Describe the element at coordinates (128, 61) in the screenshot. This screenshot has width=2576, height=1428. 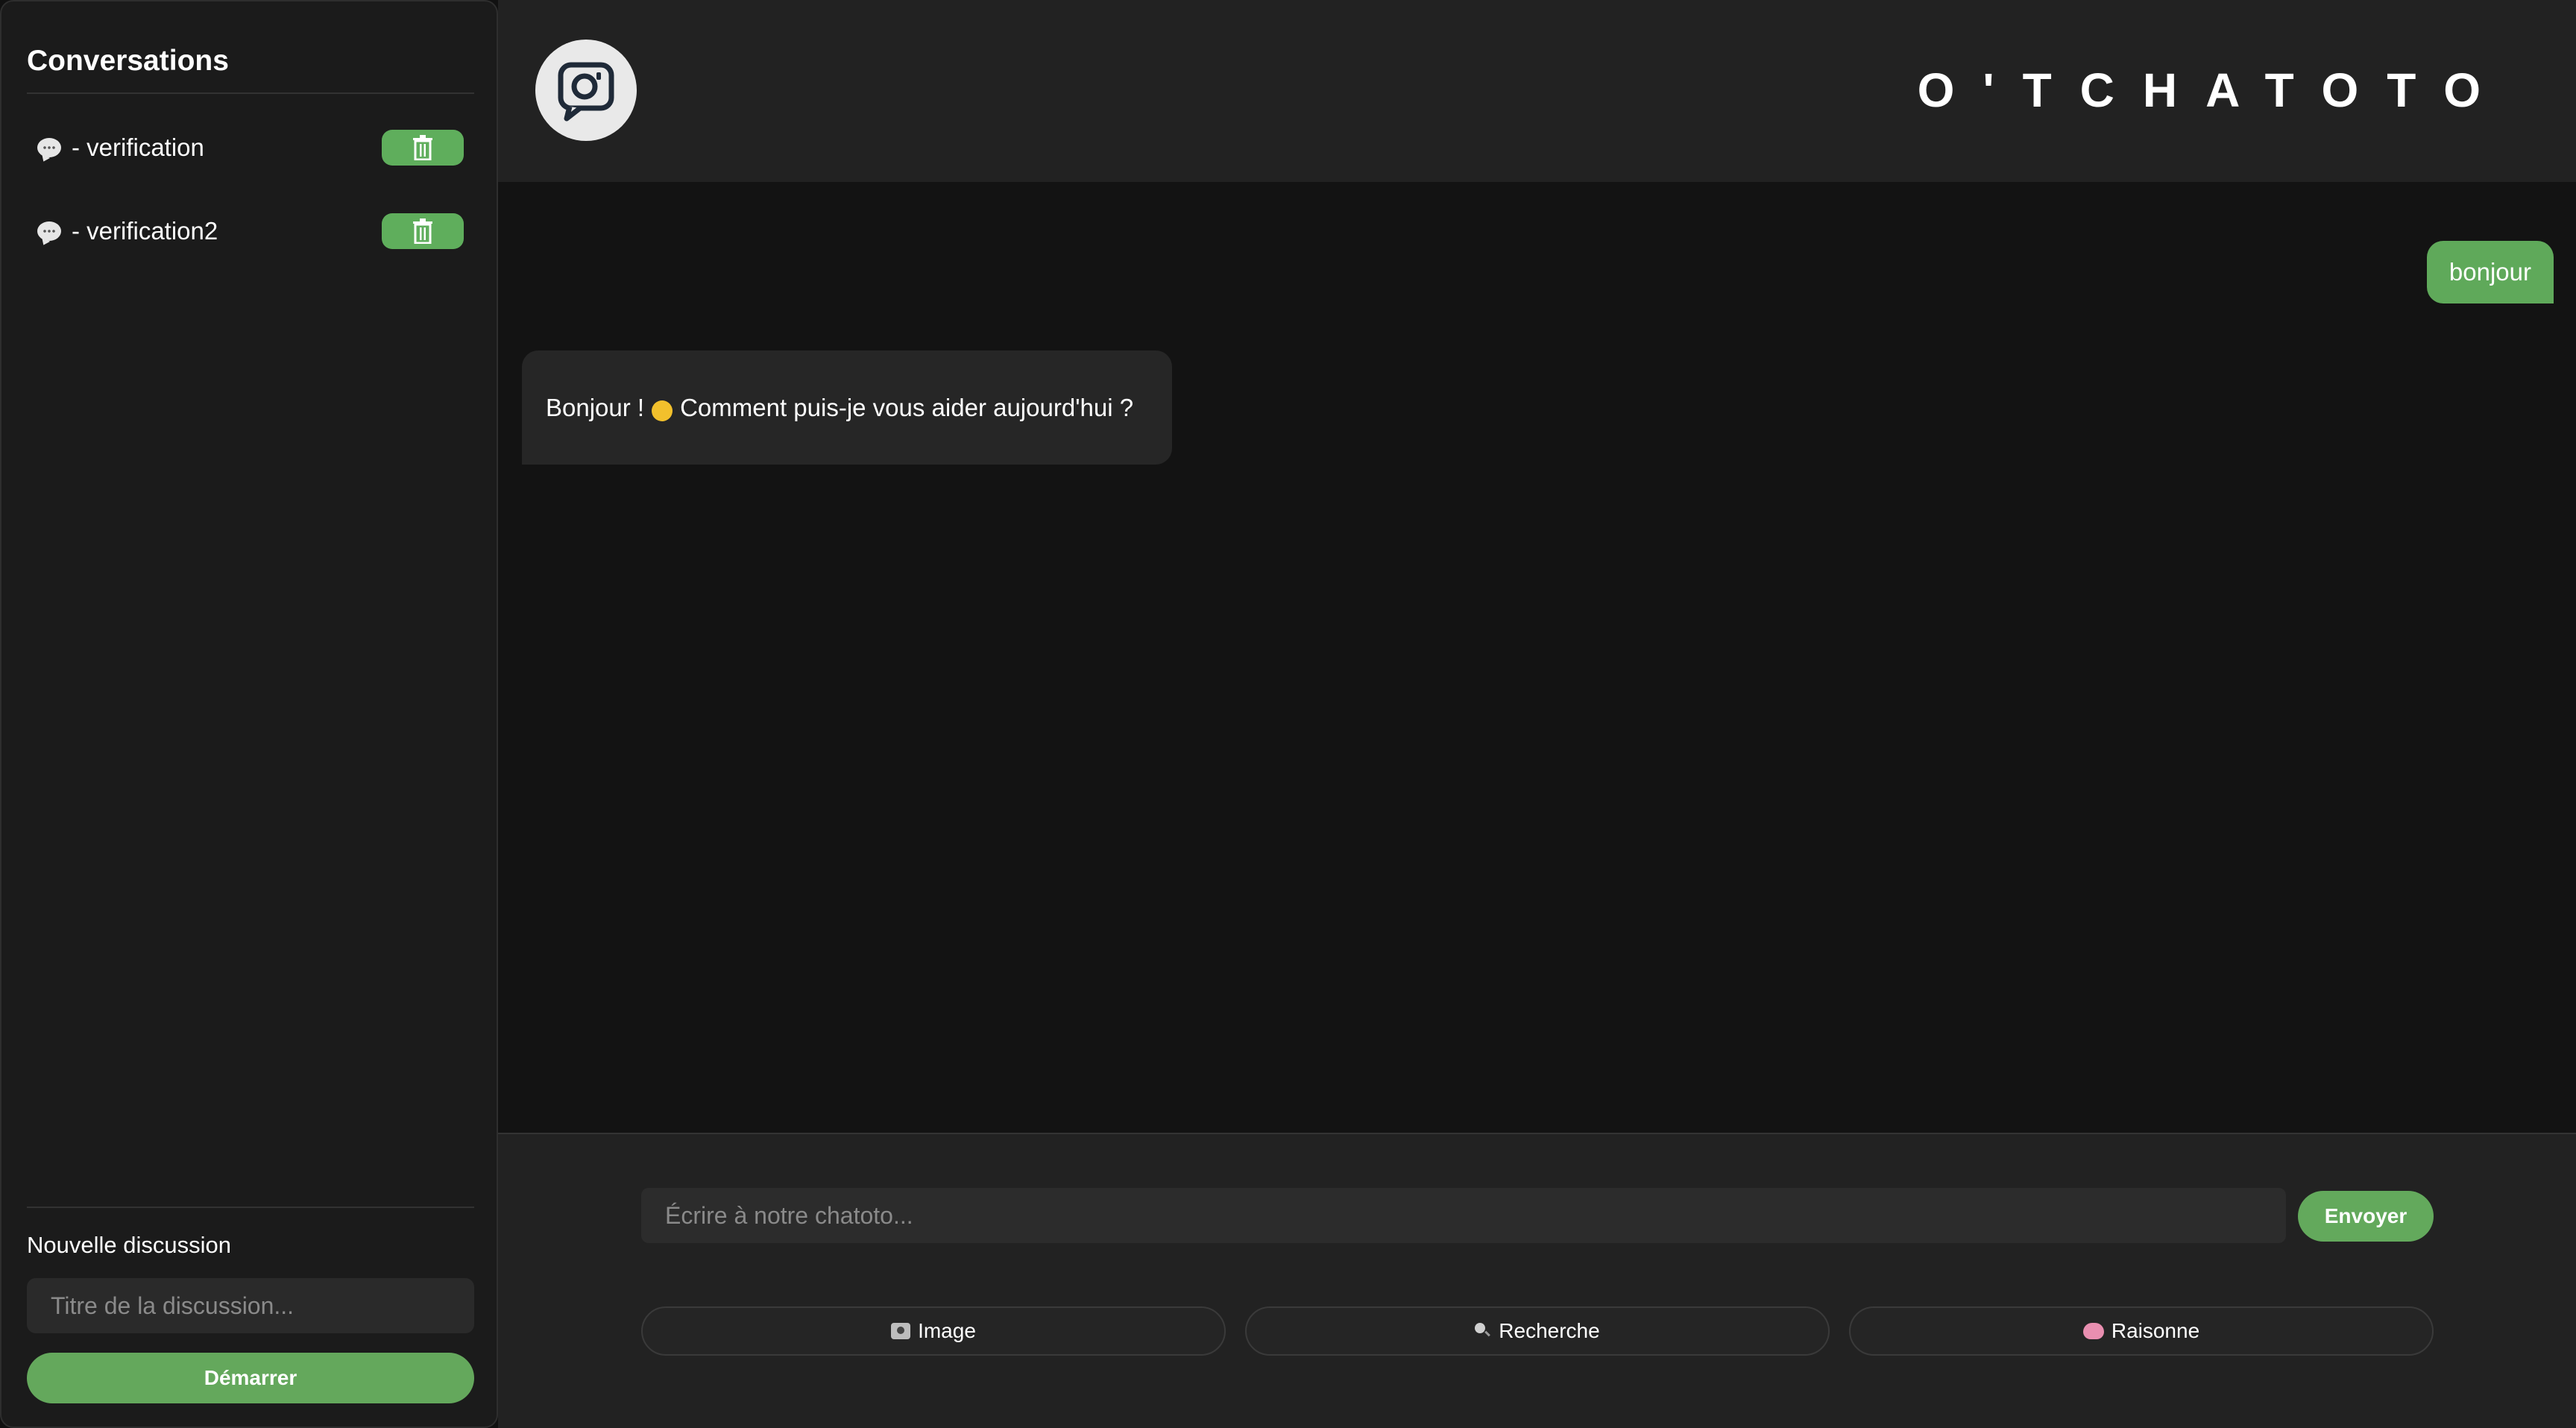
I see `sidebar-title: Conversations` at that location.